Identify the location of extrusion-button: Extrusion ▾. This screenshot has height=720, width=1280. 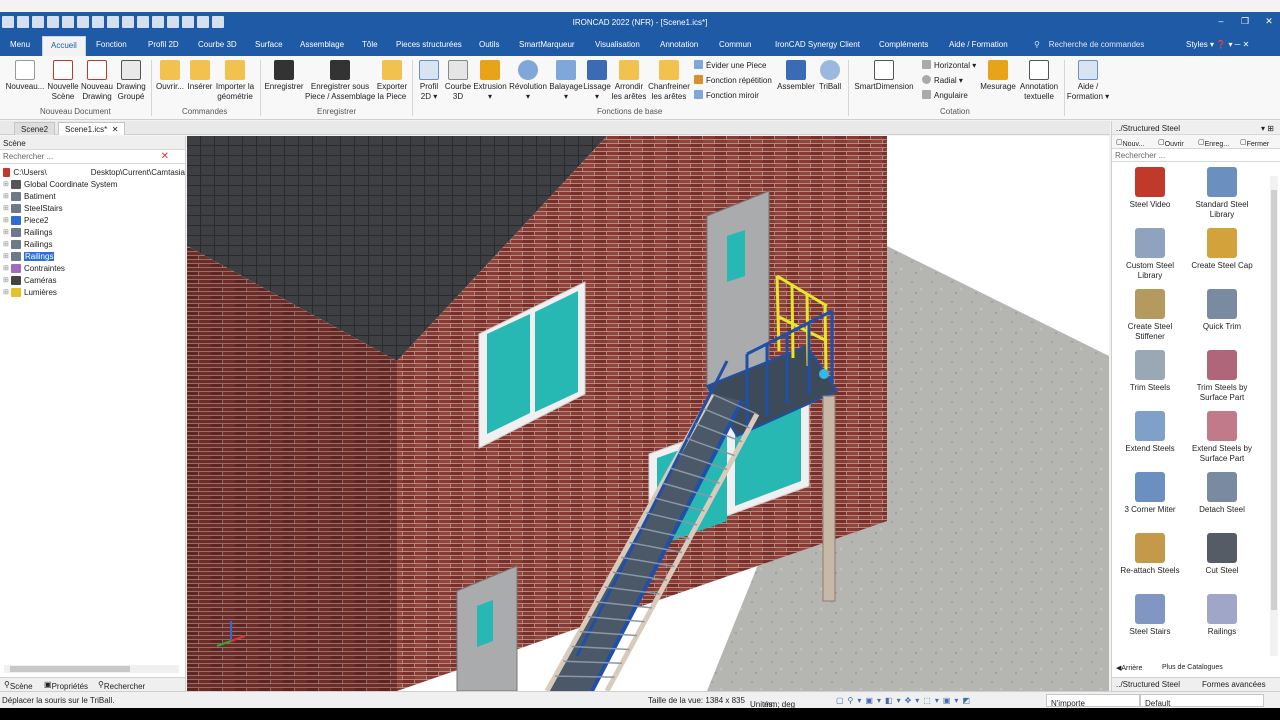
(490, 79).